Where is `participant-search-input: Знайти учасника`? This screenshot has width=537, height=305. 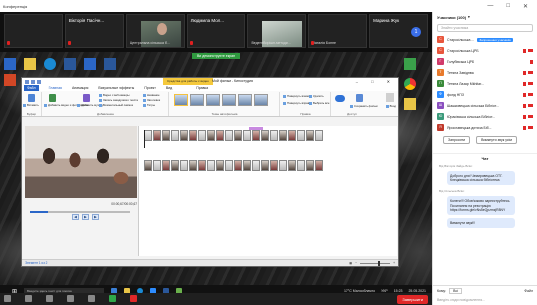 participant-search-input: Знайти учасника is located at coordinates (485, 28).